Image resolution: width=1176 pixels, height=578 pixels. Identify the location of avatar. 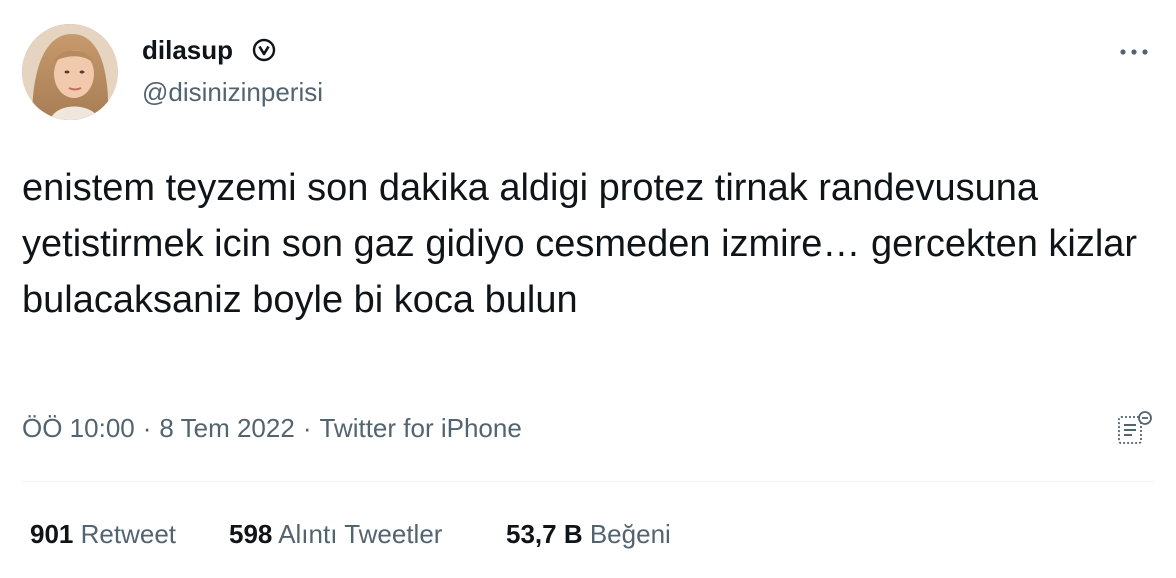
(70, 72).